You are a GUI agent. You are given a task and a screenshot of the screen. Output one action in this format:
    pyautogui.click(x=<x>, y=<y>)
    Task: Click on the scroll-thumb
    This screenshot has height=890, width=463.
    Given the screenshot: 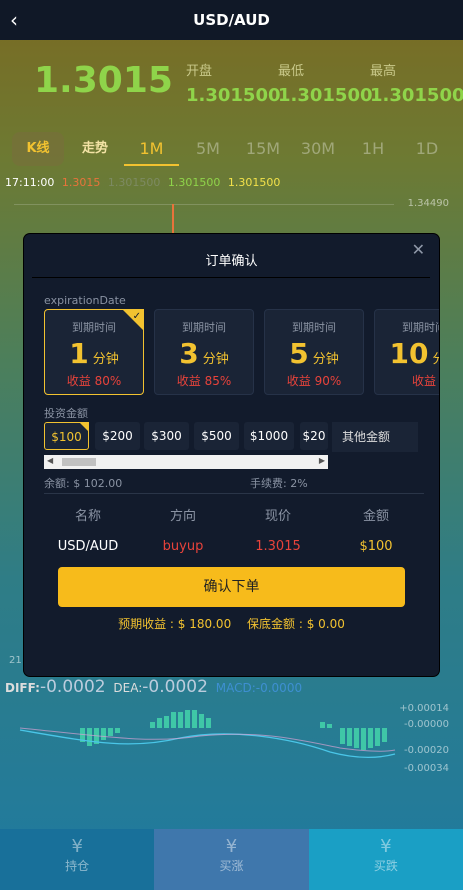 What is the action you would take?
    pyautogui.click(x=79, y=462)
    